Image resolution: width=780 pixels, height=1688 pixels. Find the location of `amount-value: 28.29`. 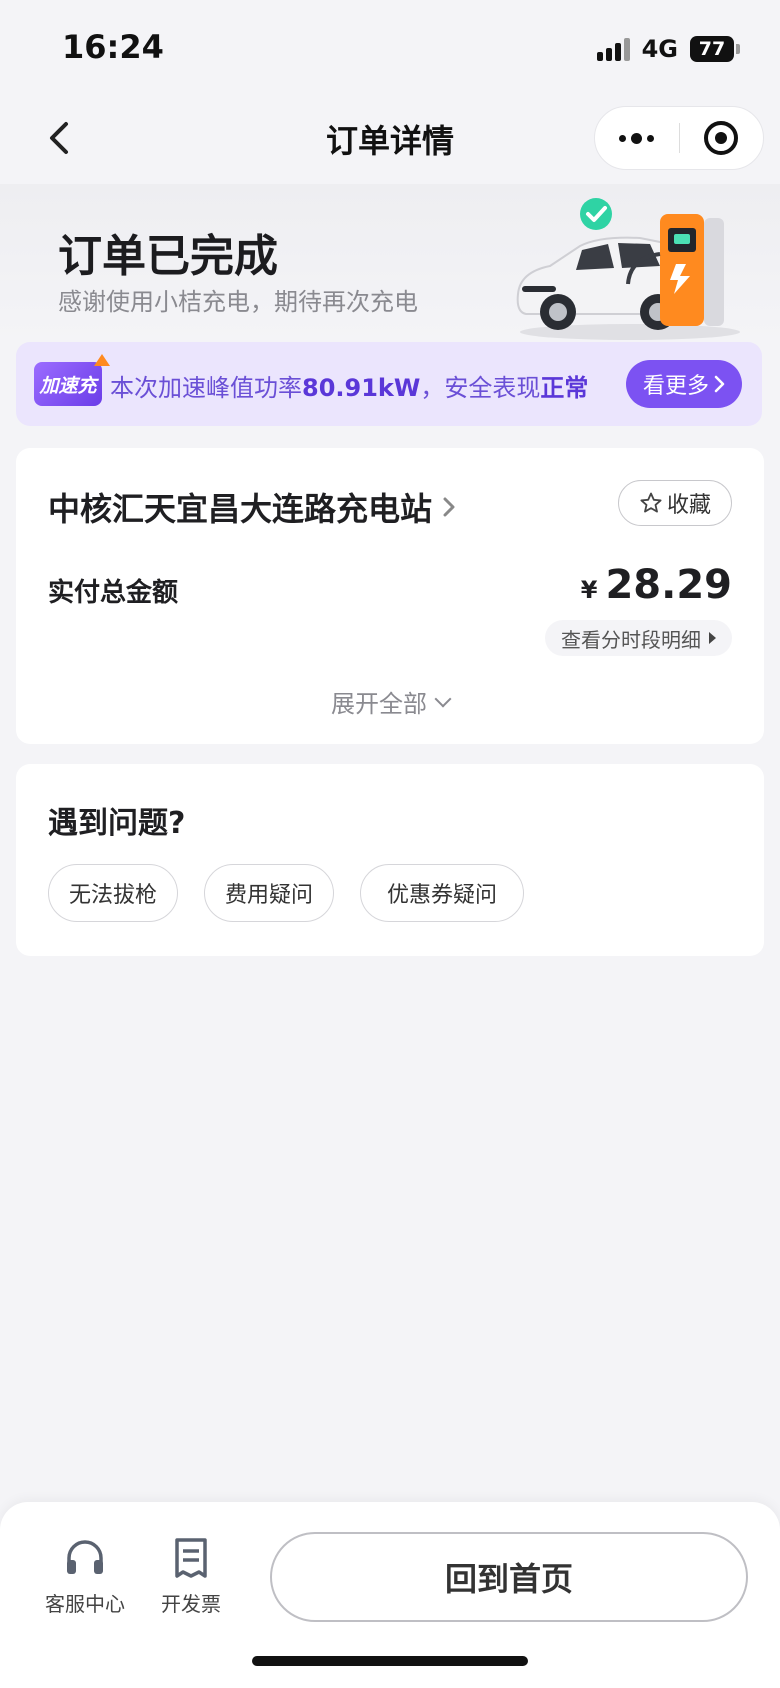

amount-value: 28.29 is located at coordinates (668, 585).